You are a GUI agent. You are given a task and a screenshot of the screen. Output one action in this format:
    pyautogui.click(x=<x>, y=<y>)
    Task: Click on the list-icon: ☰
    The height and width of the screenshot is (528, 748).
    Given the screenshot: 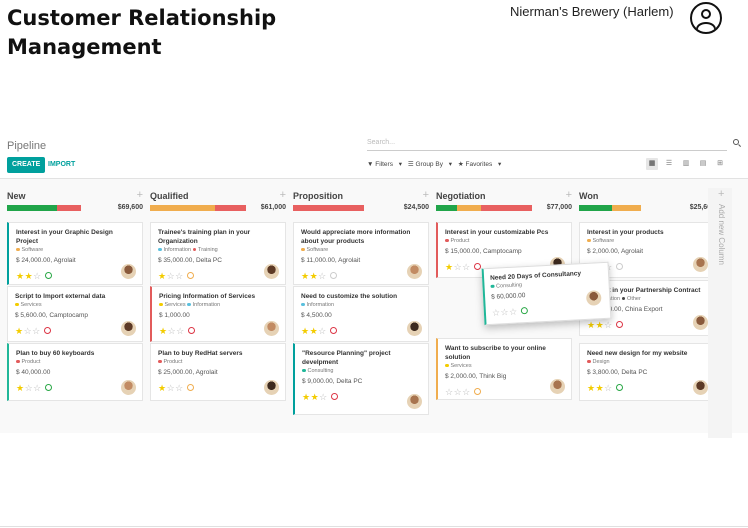 What is the action you would take?
    pyautogui.click(x=669, y=164)
    